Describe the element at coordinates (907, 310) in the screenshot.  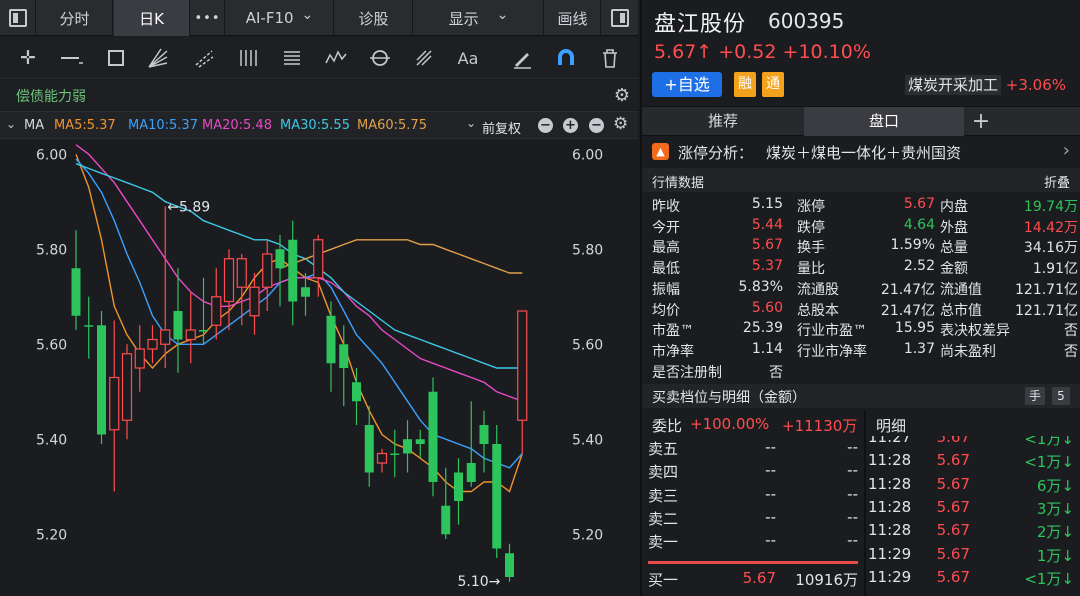
I see `market-field-value: 21.47亿` at that location.